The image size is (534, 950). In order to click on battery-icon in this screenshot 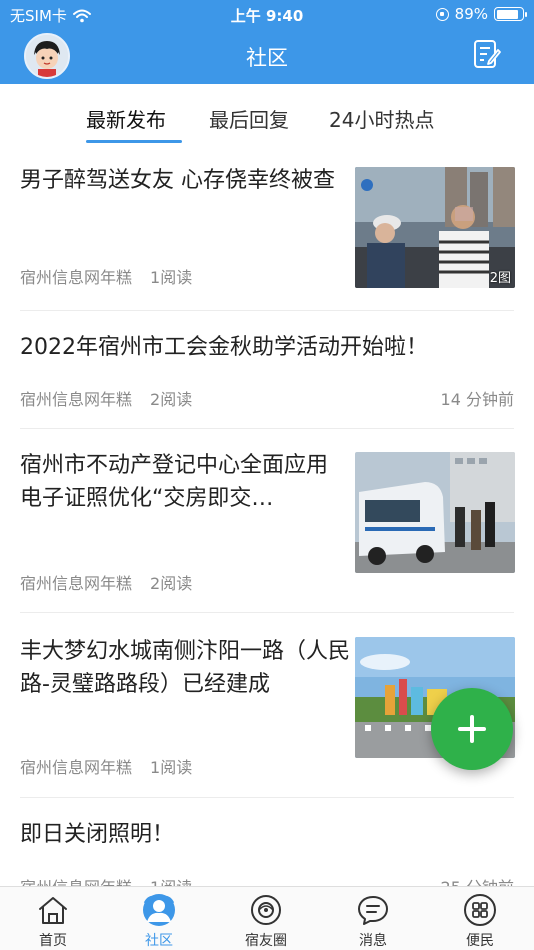, I will do `click(510, 14)`.